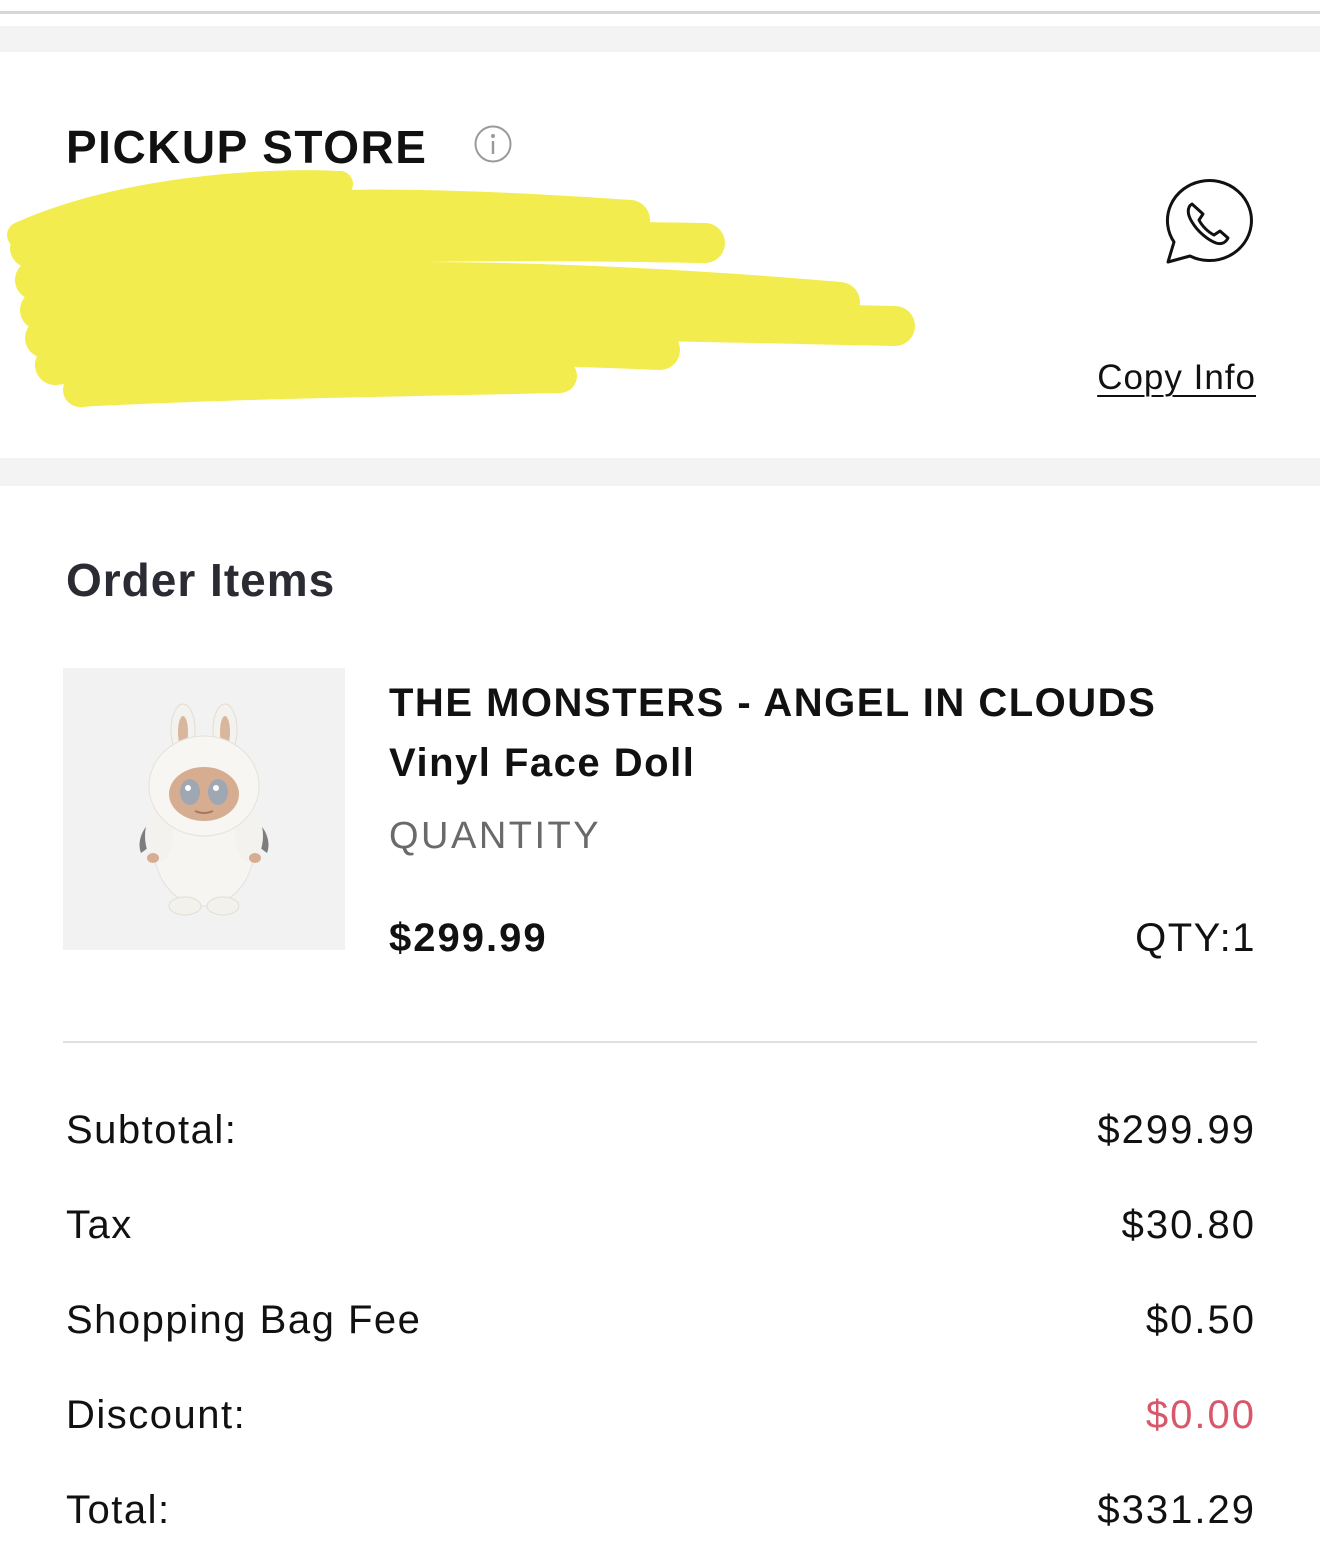  What do you see at coordinates (118, 1510) in the screenshot?
I see `total-label: Total:` at bounding box center [118, 1510].